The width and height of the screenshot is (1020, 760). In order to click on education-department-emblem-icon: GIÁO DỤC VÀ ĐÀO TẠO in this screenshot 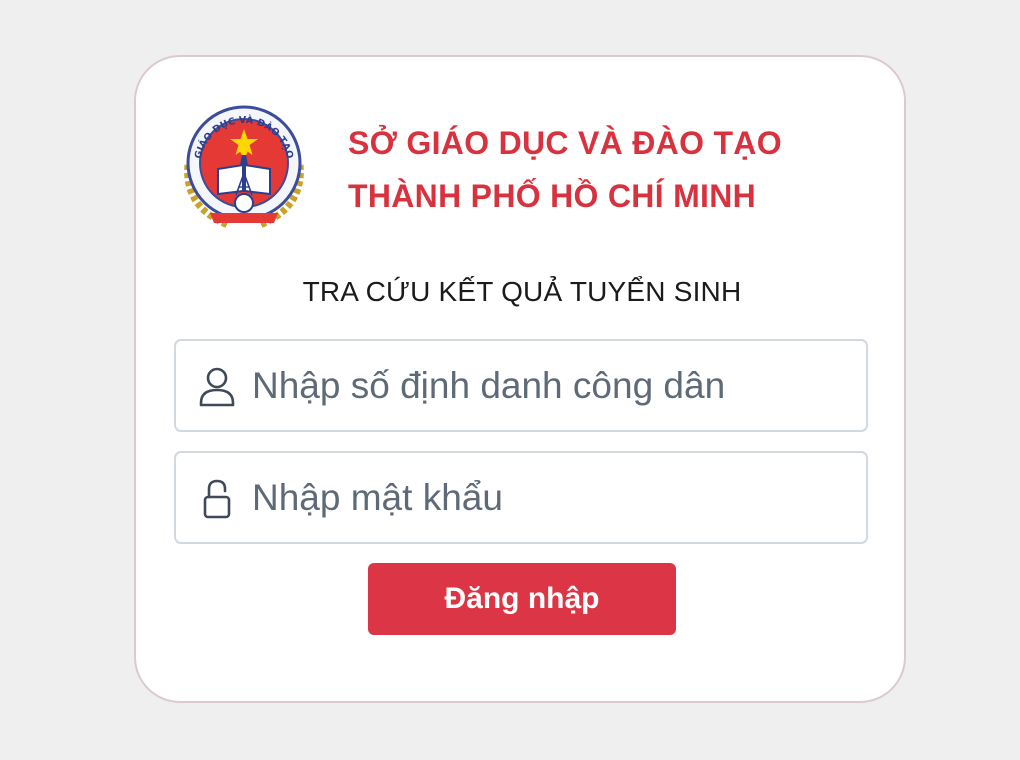, I will do `click(244, 167)`.